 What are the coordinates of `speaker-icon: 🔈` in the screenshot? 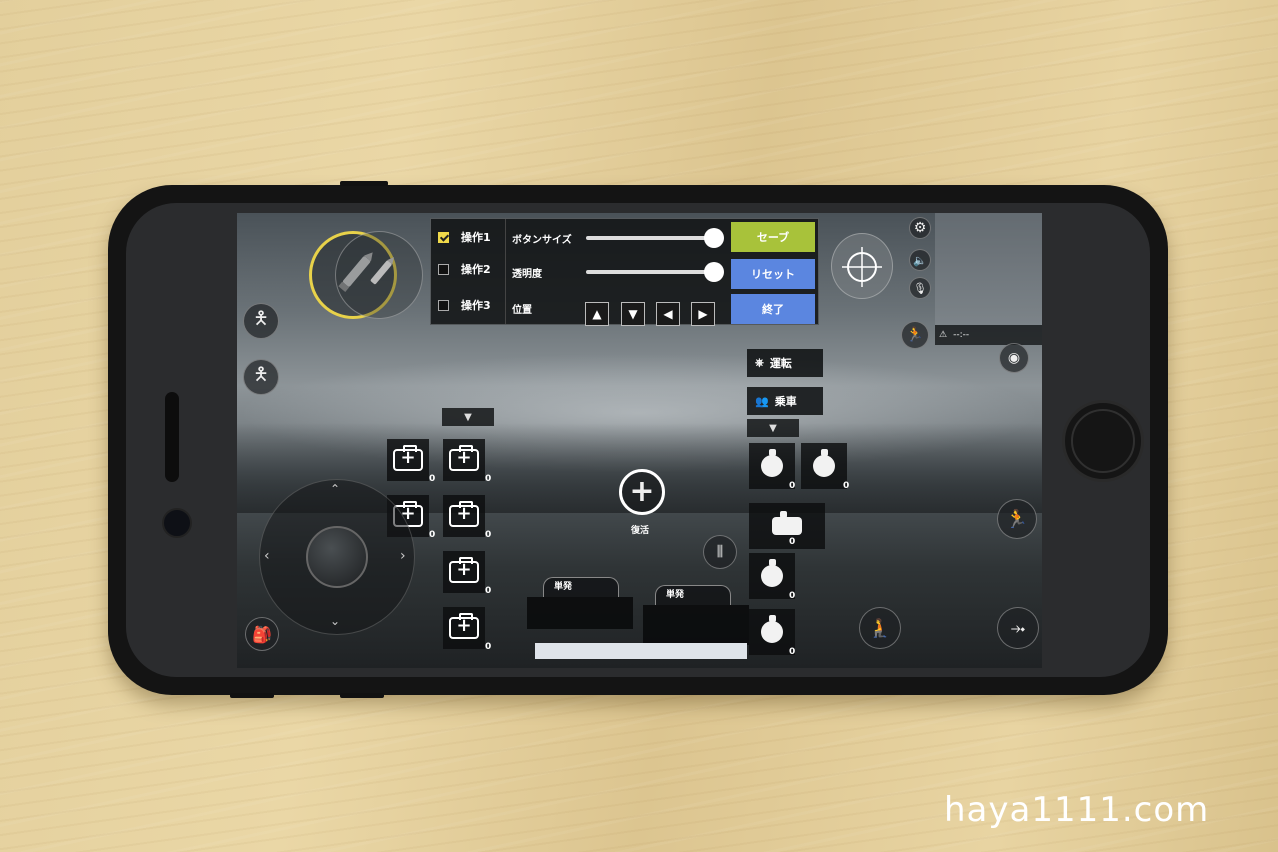 It's located at (920, 260).